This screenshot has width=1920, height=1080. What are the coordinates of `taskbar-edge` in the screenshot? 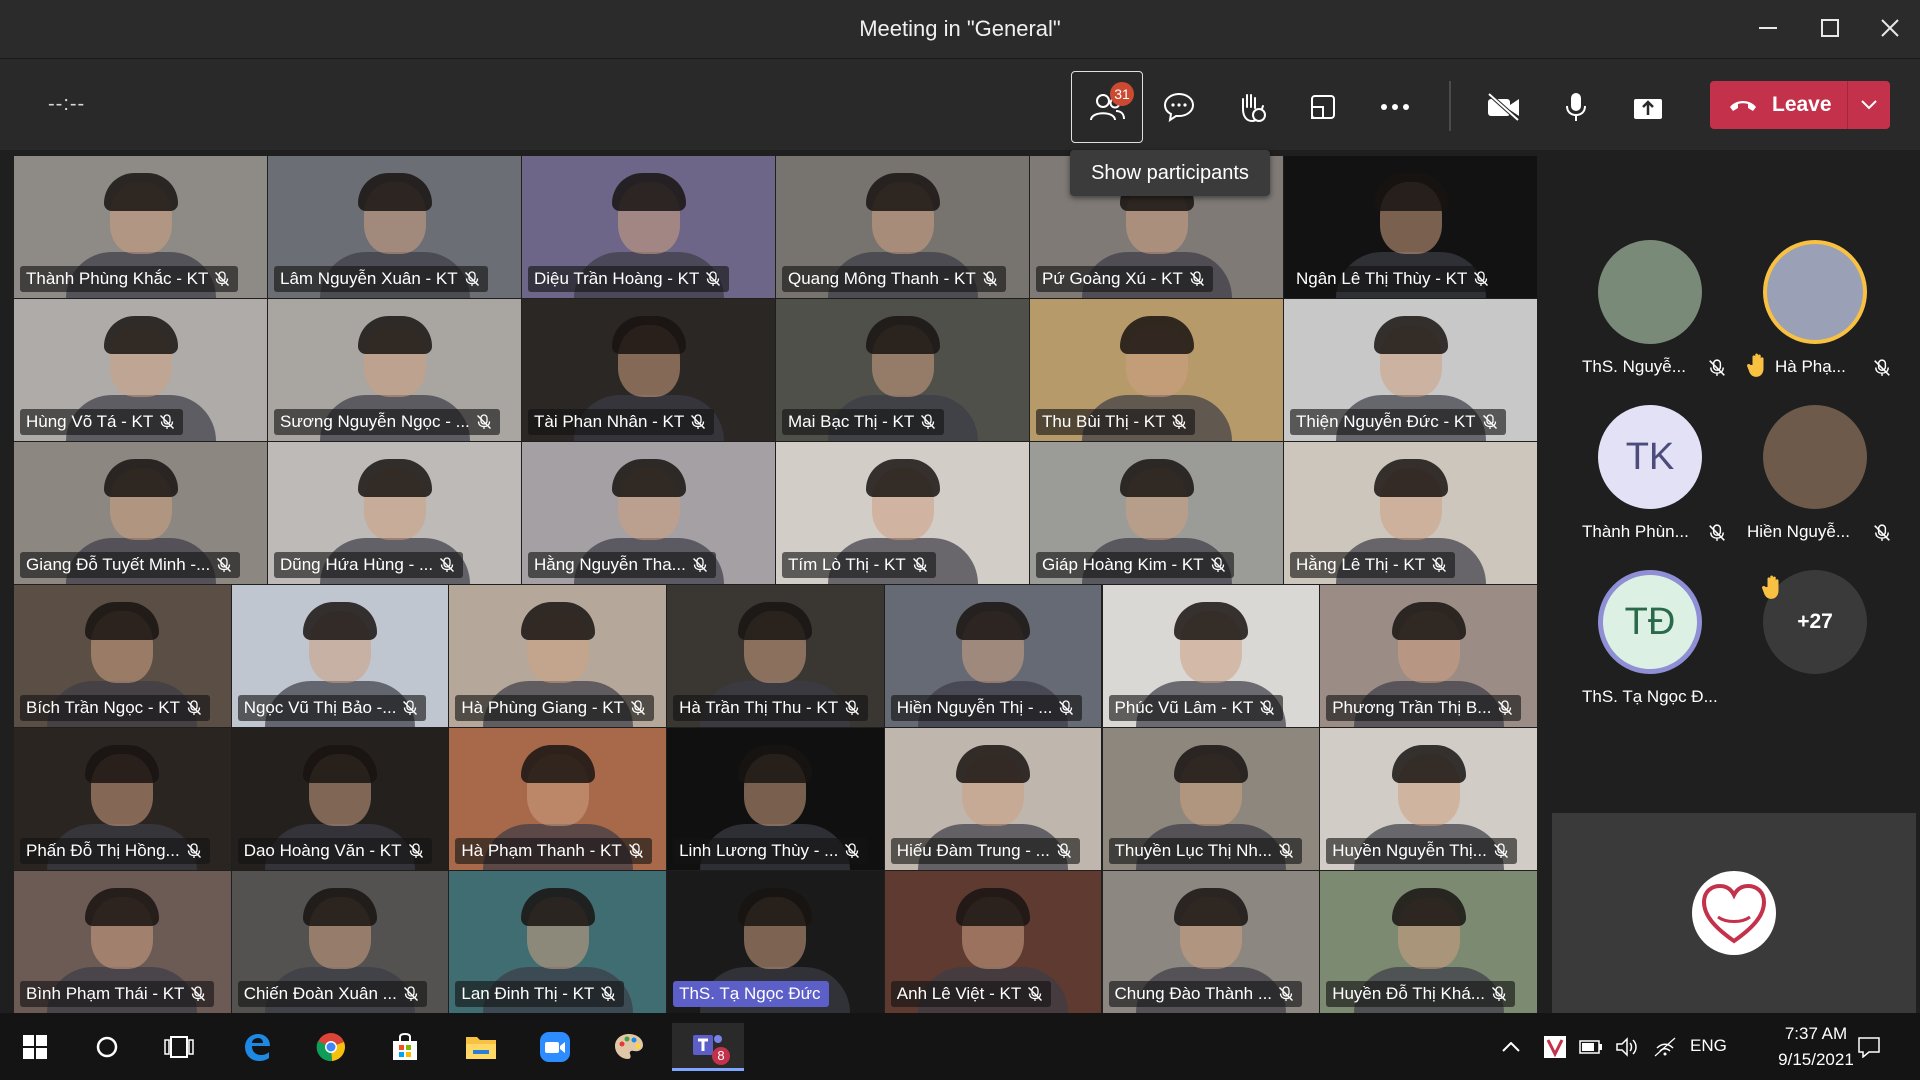 It's located at (257, 1047).